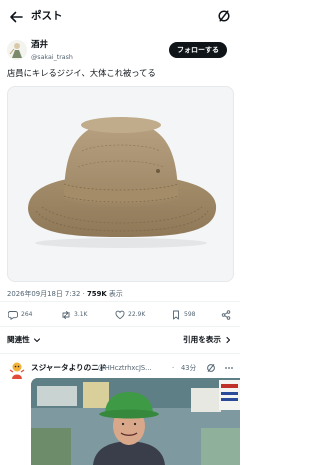 The height and width of the screenshot is (465, 320). I want to click on arrow-left-icon, so click(16, 17).